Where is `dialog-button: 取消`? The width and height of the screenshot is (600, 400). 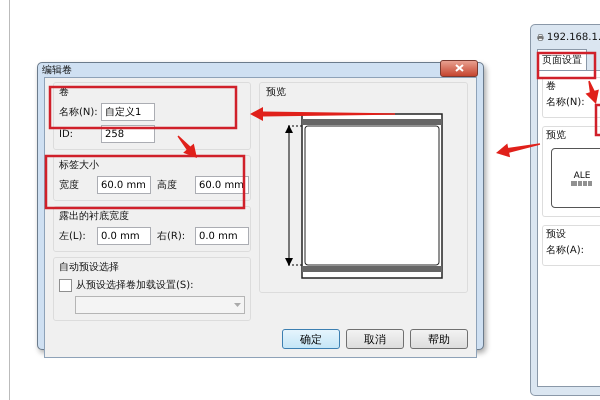
dialog-button: 取消 is located at coordinates (375, 339).